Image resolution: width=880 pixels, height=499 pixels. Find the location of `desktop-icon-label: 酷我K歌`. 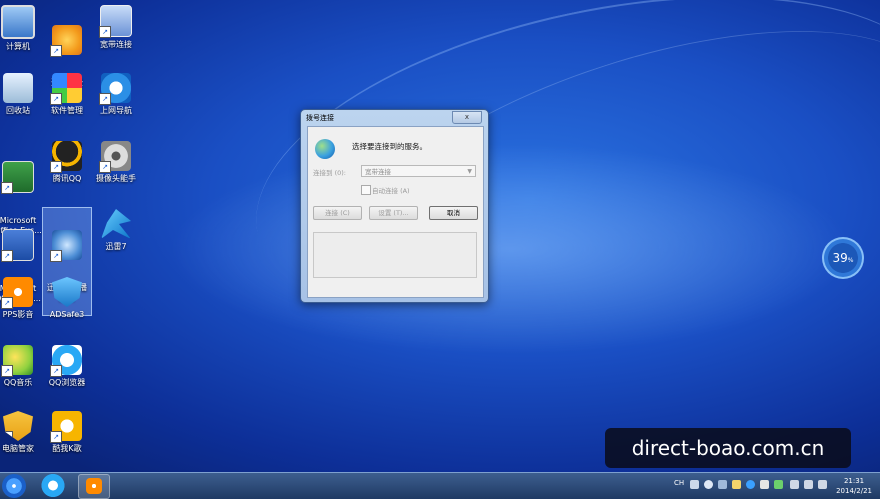

desktop-icon-label: 酷我K歌 is located at coordinates (67, 448).